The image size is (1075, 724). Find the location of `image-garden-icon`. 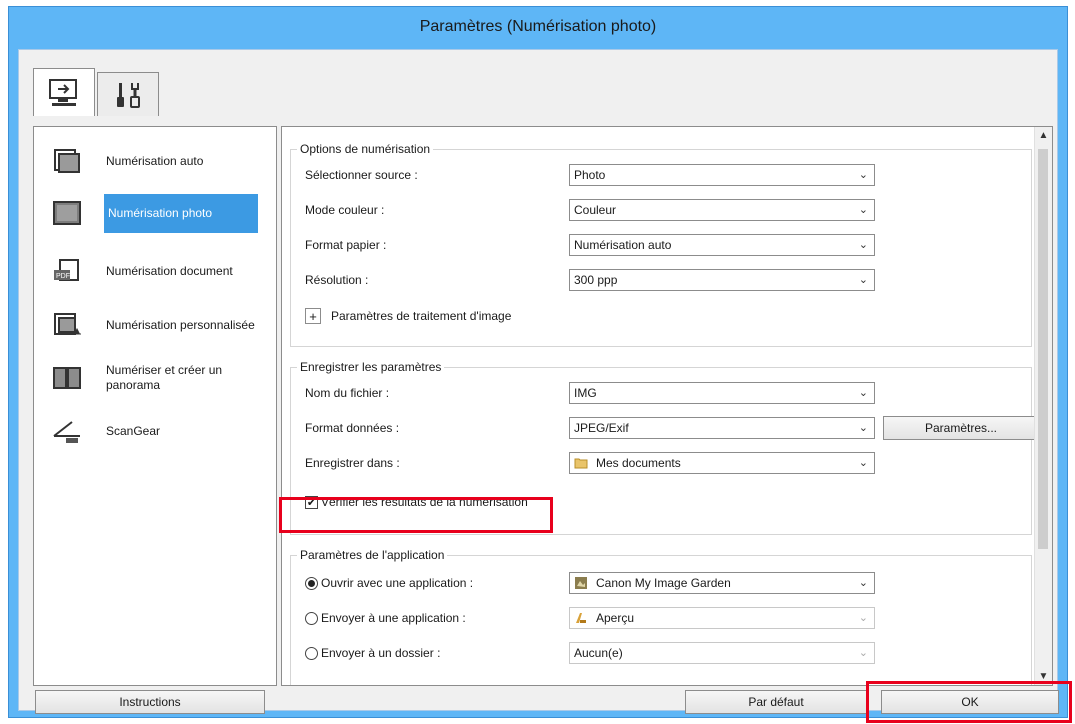

image-garden-icon is located at coordinates (581, 583).